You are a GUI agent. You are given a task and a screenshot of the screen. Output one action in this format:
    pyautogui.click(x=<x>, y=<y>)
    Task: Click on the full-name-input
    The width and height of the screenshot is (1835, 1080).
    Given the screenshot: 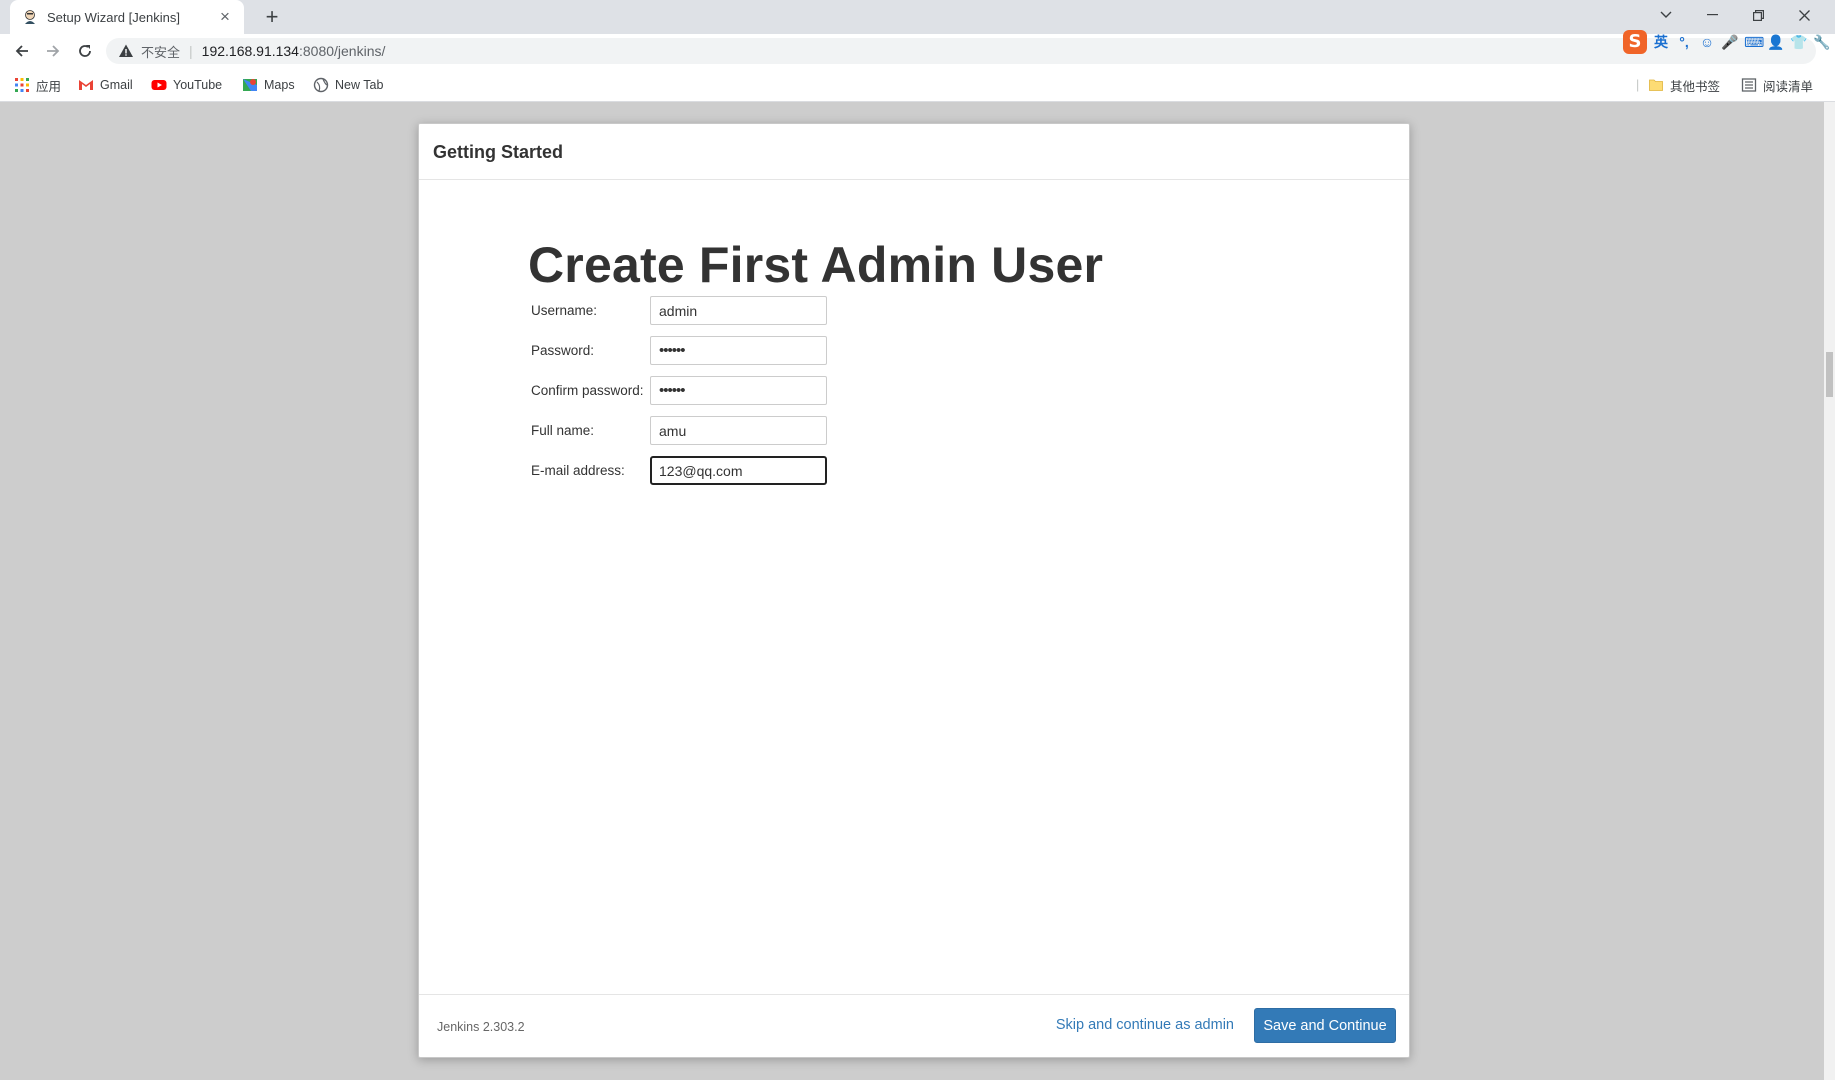 What is the action you would take?
    pyautogui.click(x=738, y=430)
    